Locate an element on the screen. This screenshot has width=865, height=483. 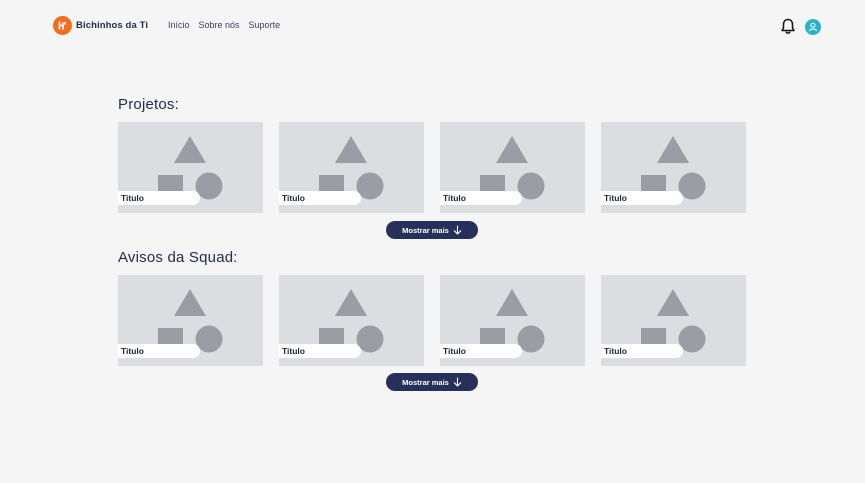
brand: Bichinhos da Ti is located at coordinates (100, 25).